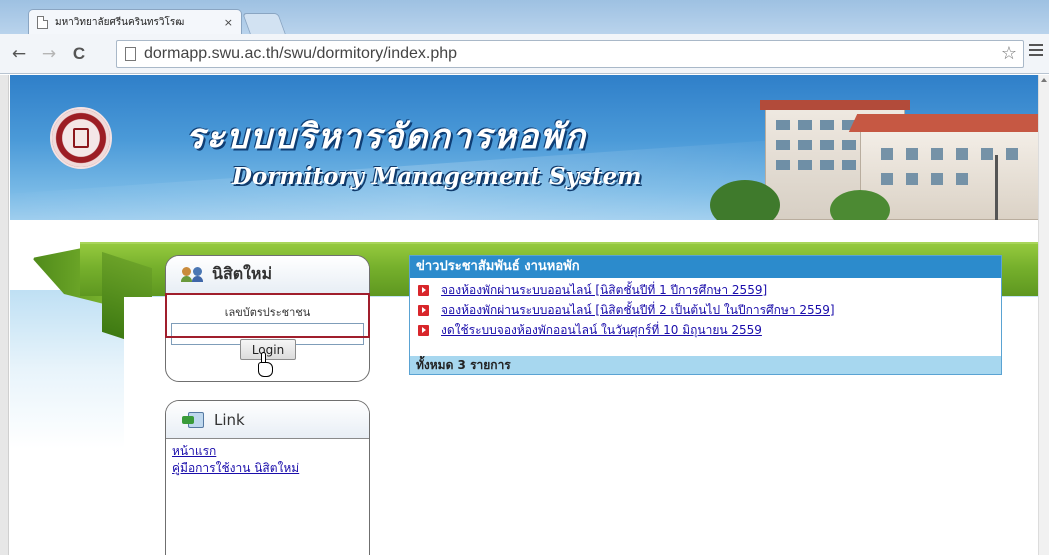  Describe the element at coordinates (49, 54) in the screenshot. I see `forward-icon: →` at that location.